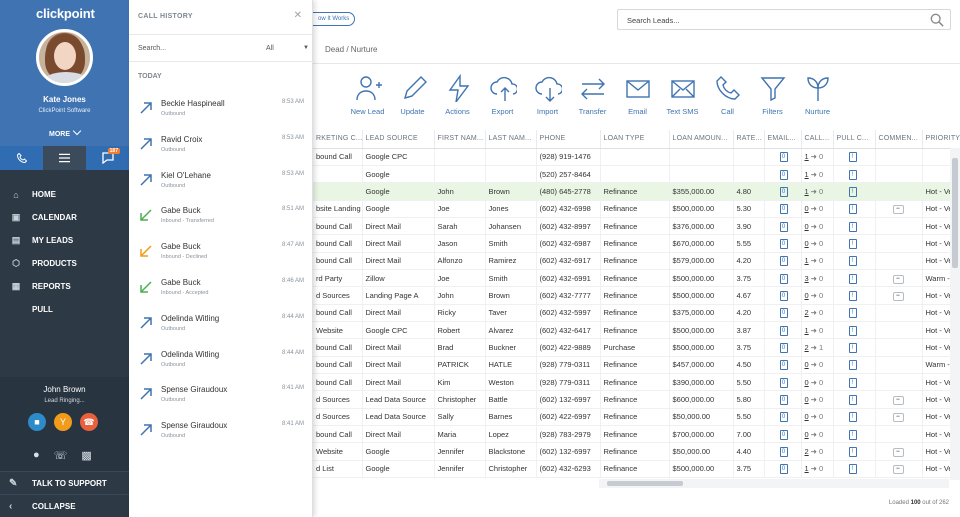  What do you see at coordinates (568, 226) in the screenshot?
I see `cell-phone: (602) 432-8997` at bounding box center [568, 226].